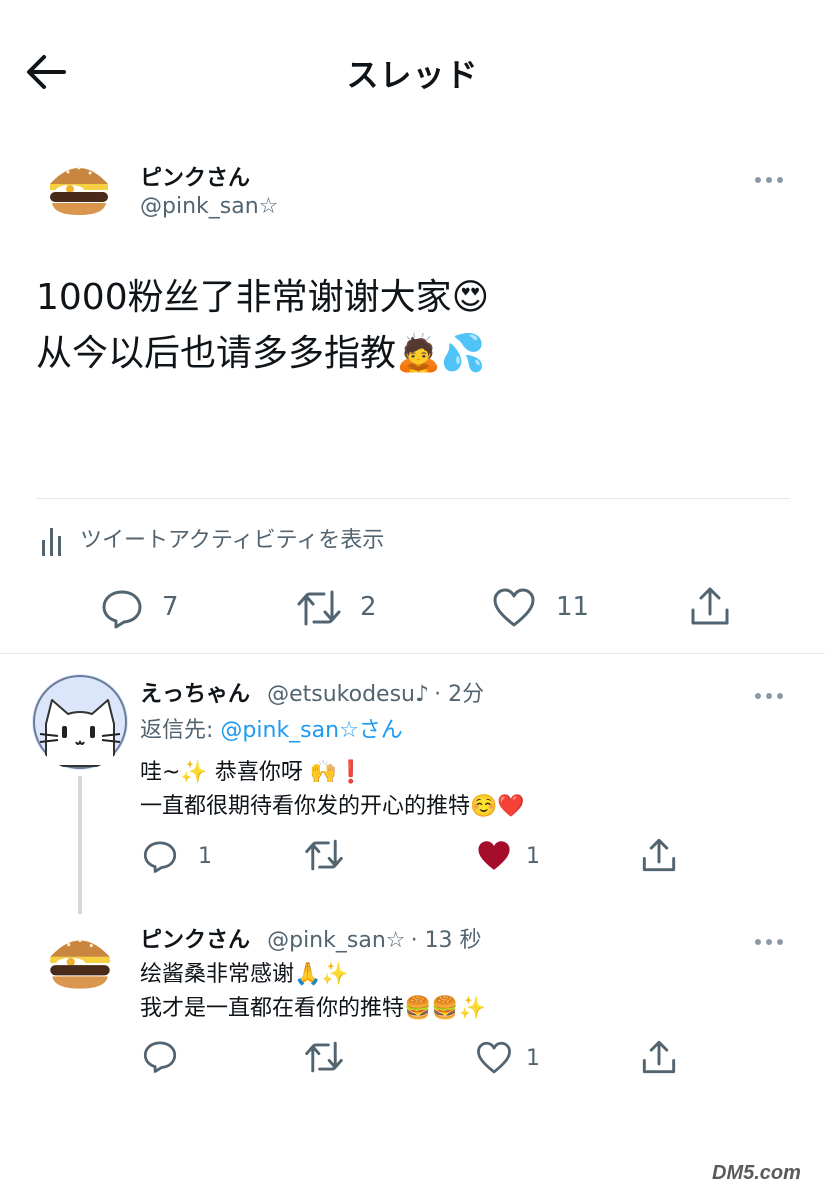 This screenshot has height=1200, width=825. I want to click on reply-count: 7, so click(170, 607).